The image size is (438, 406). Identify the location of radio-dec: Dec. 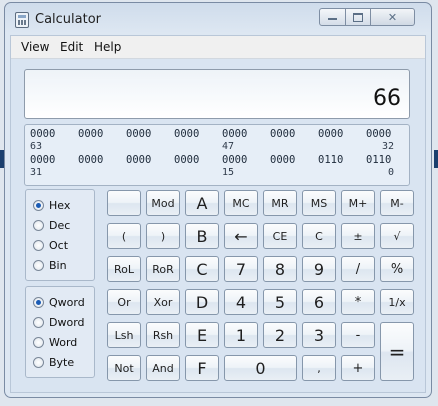
(51, 225).